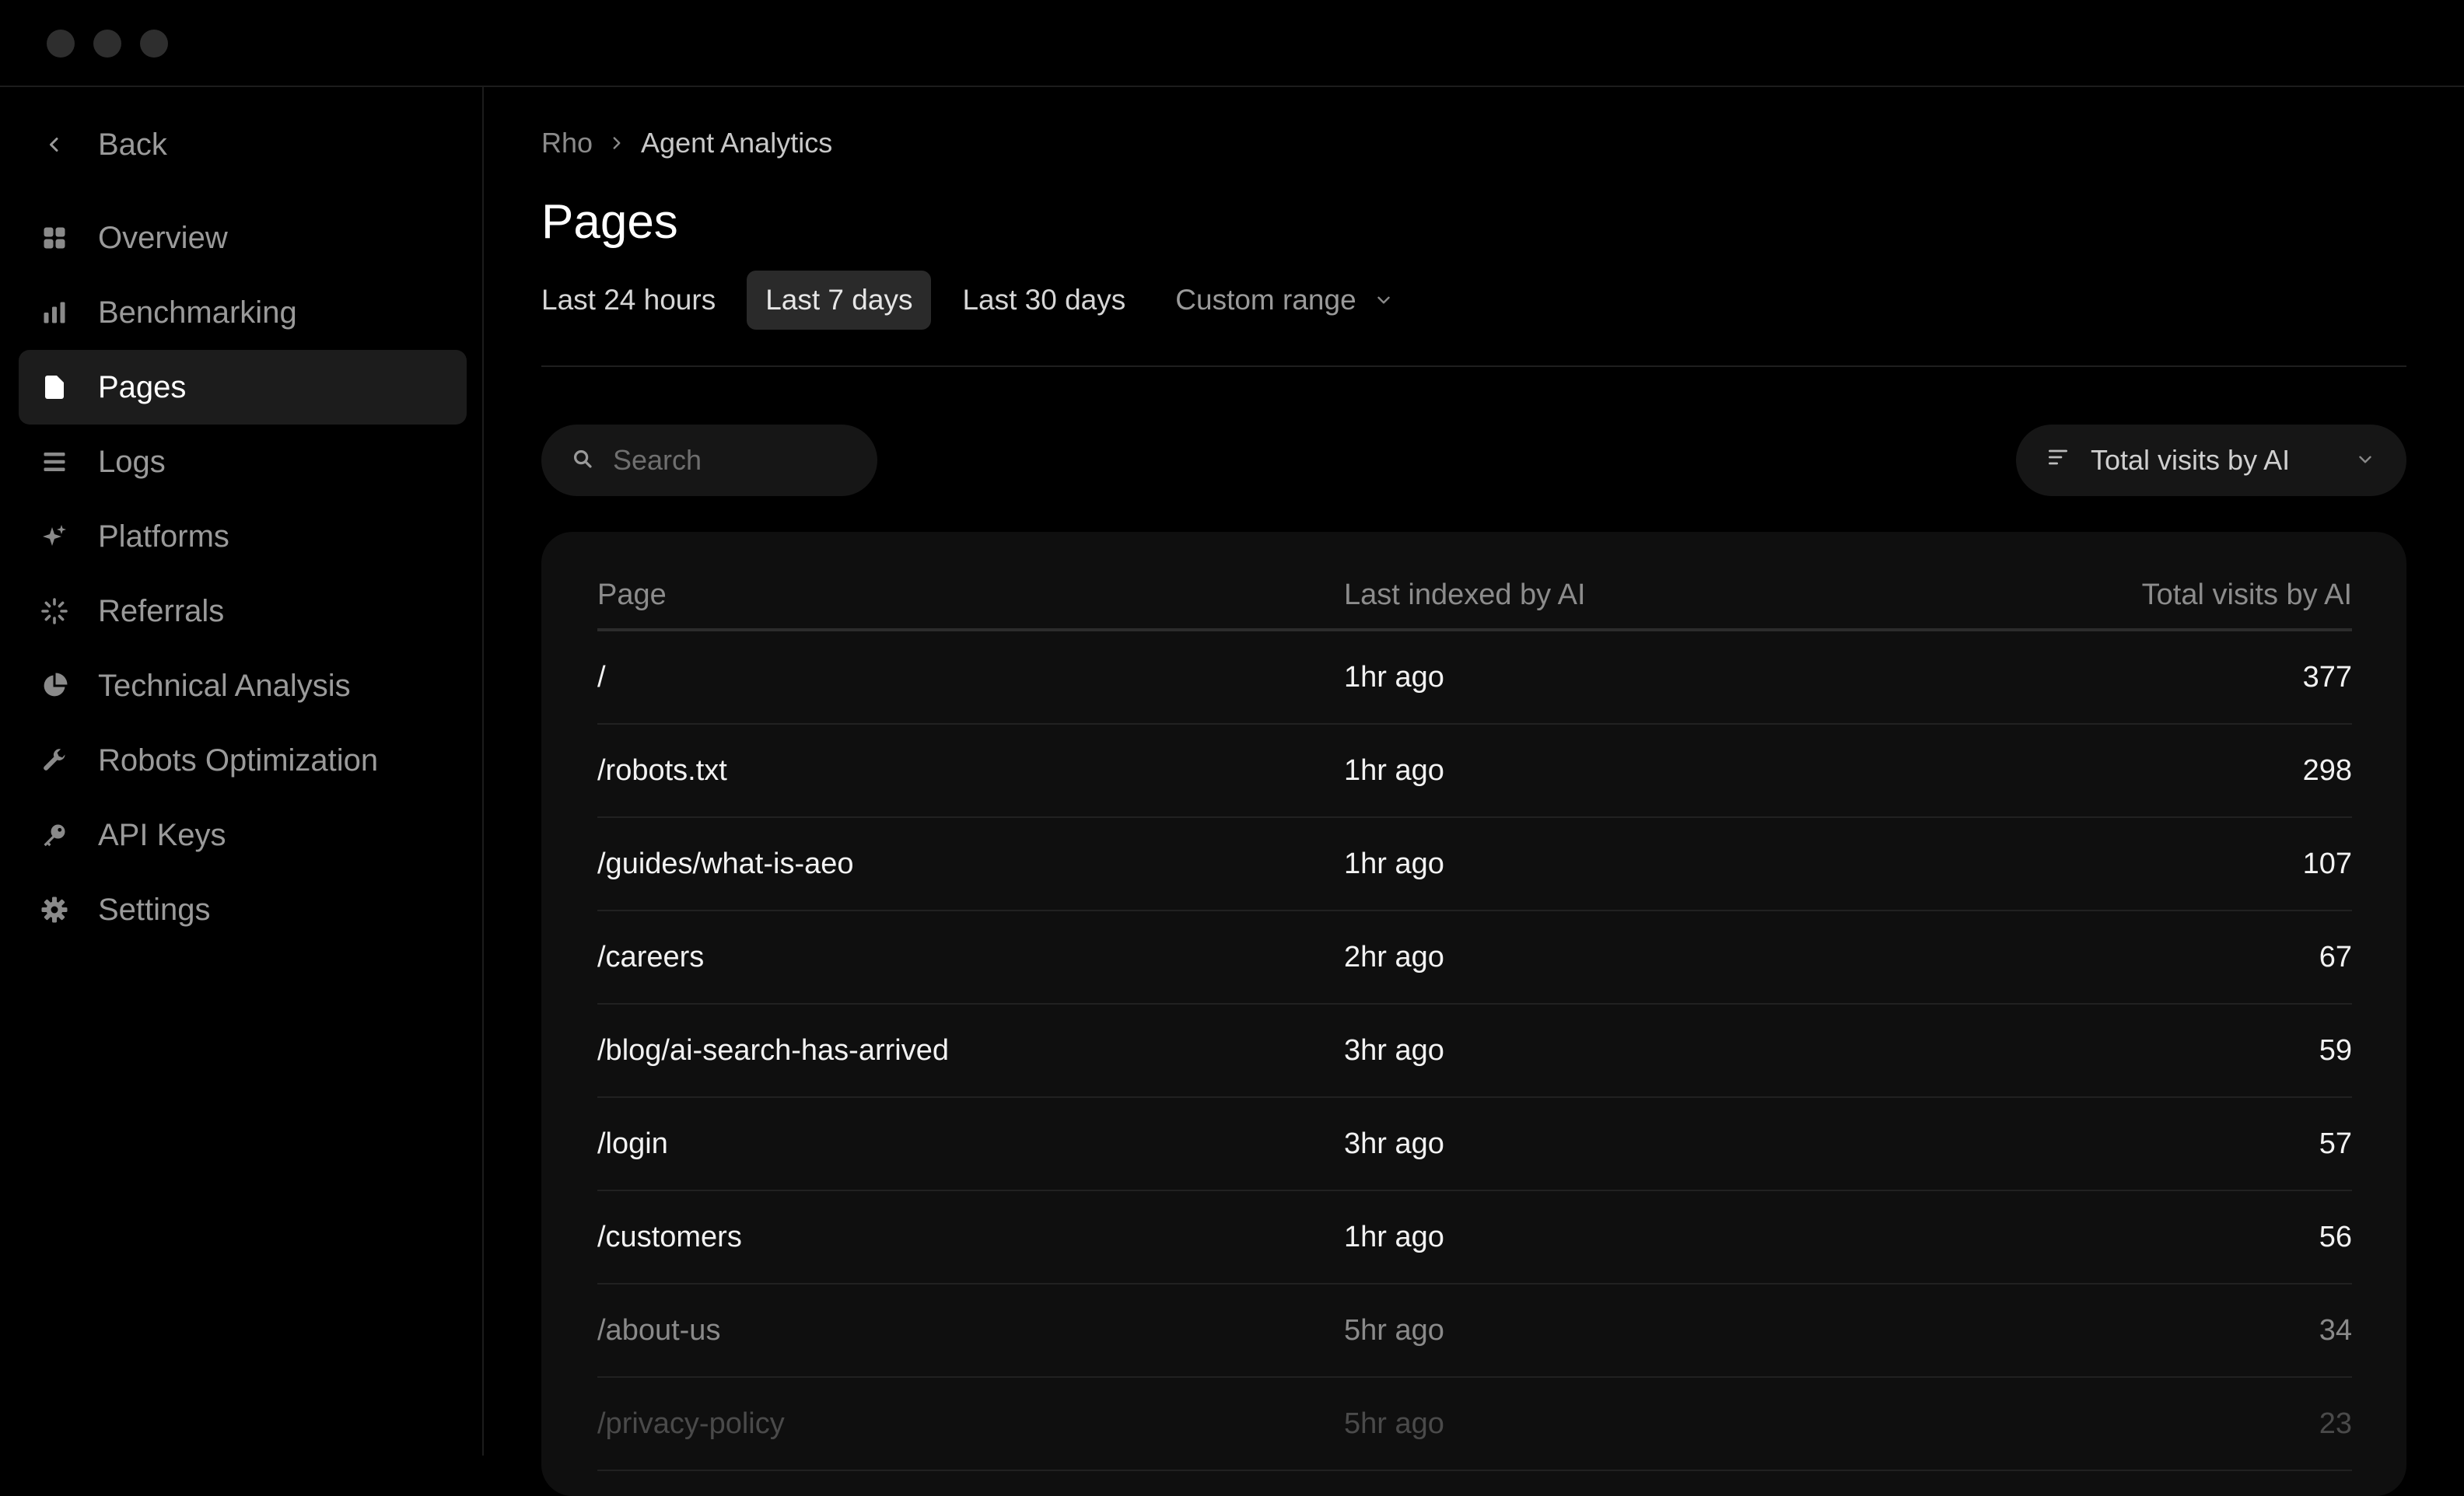 The height and width of the screenshot is (1496, 2464). Describe the element at coordinates (243, 536) in the screenshot. I see `sidebar-item-platforms: Platforms` at that location.